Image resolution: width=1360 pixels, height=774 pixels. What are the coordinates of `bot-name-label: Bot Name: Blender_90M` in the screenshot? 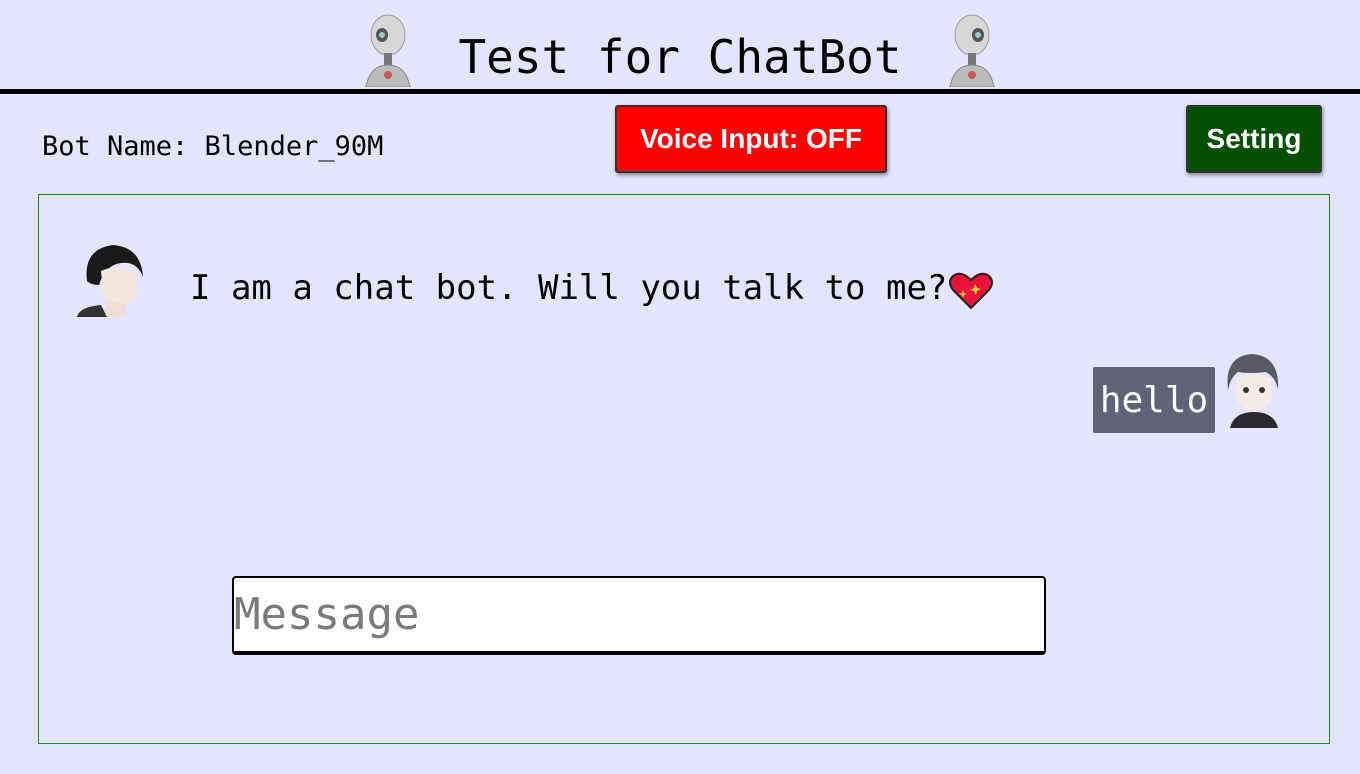 It's located at (213, 146).